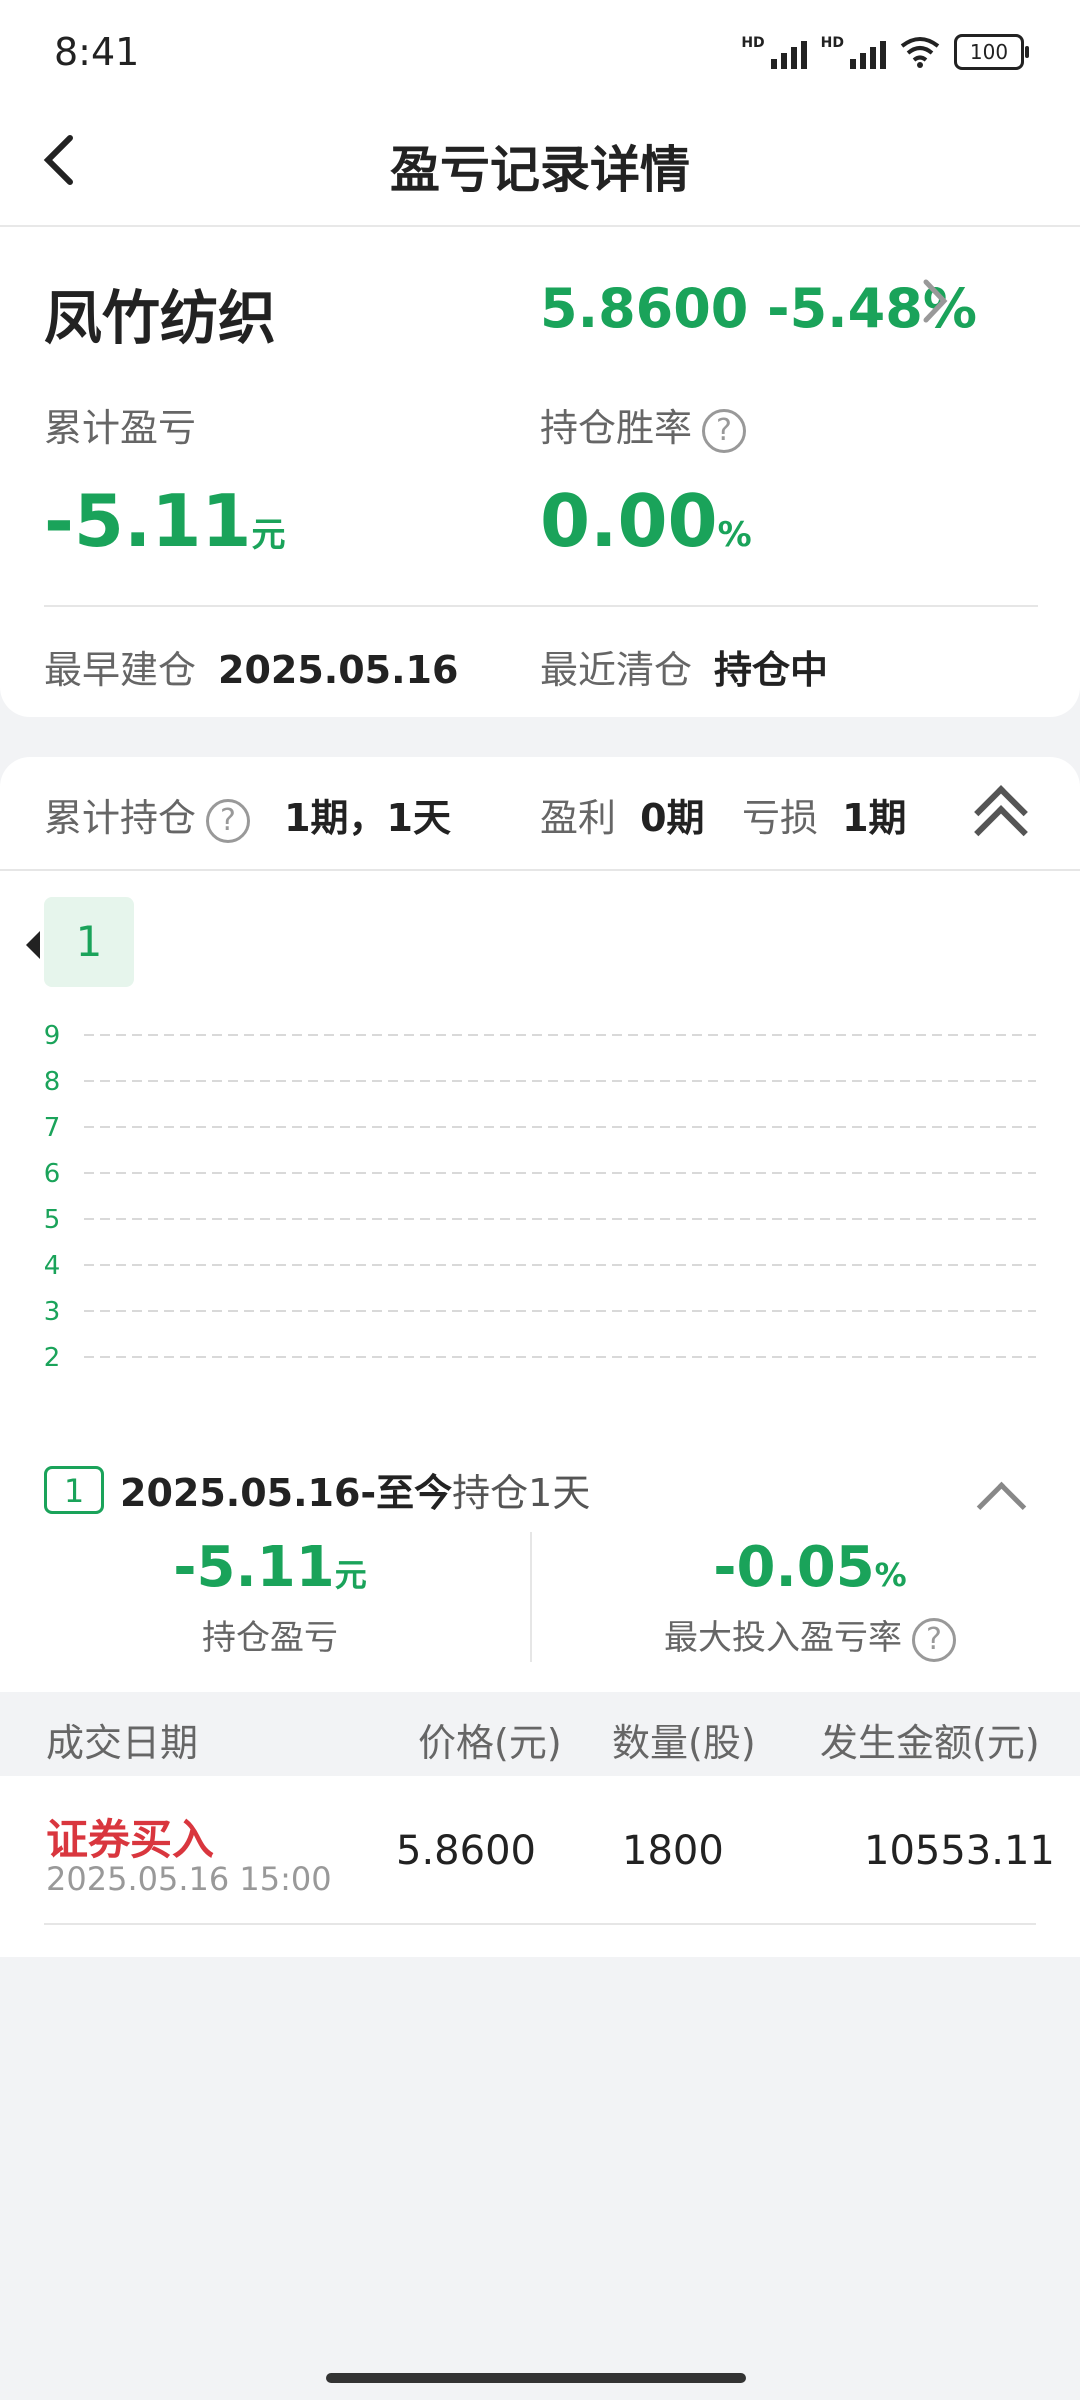 The image size is (1080, 2400). I want to click on earliest-label: 最早建仓, so click(120, 670).